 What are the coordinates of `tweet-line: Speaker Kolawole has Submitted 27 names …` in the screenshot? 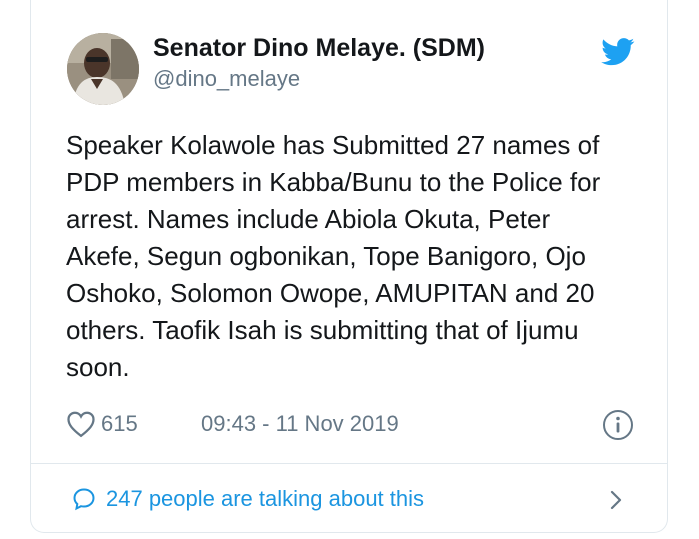 It's located at (333, 145).